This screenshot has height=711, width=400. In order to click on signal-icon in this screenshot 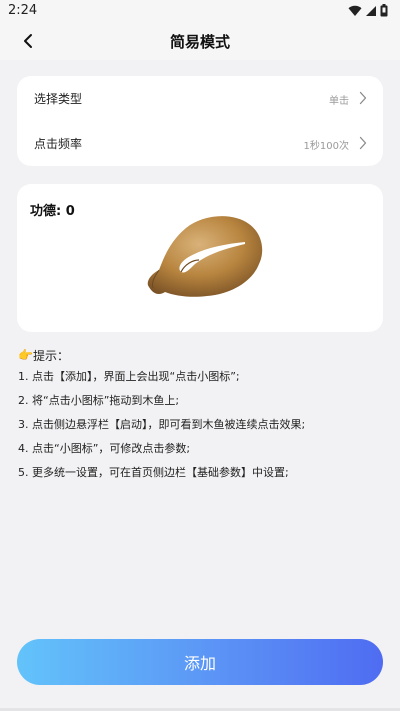, I will do `click(371, 10)`.